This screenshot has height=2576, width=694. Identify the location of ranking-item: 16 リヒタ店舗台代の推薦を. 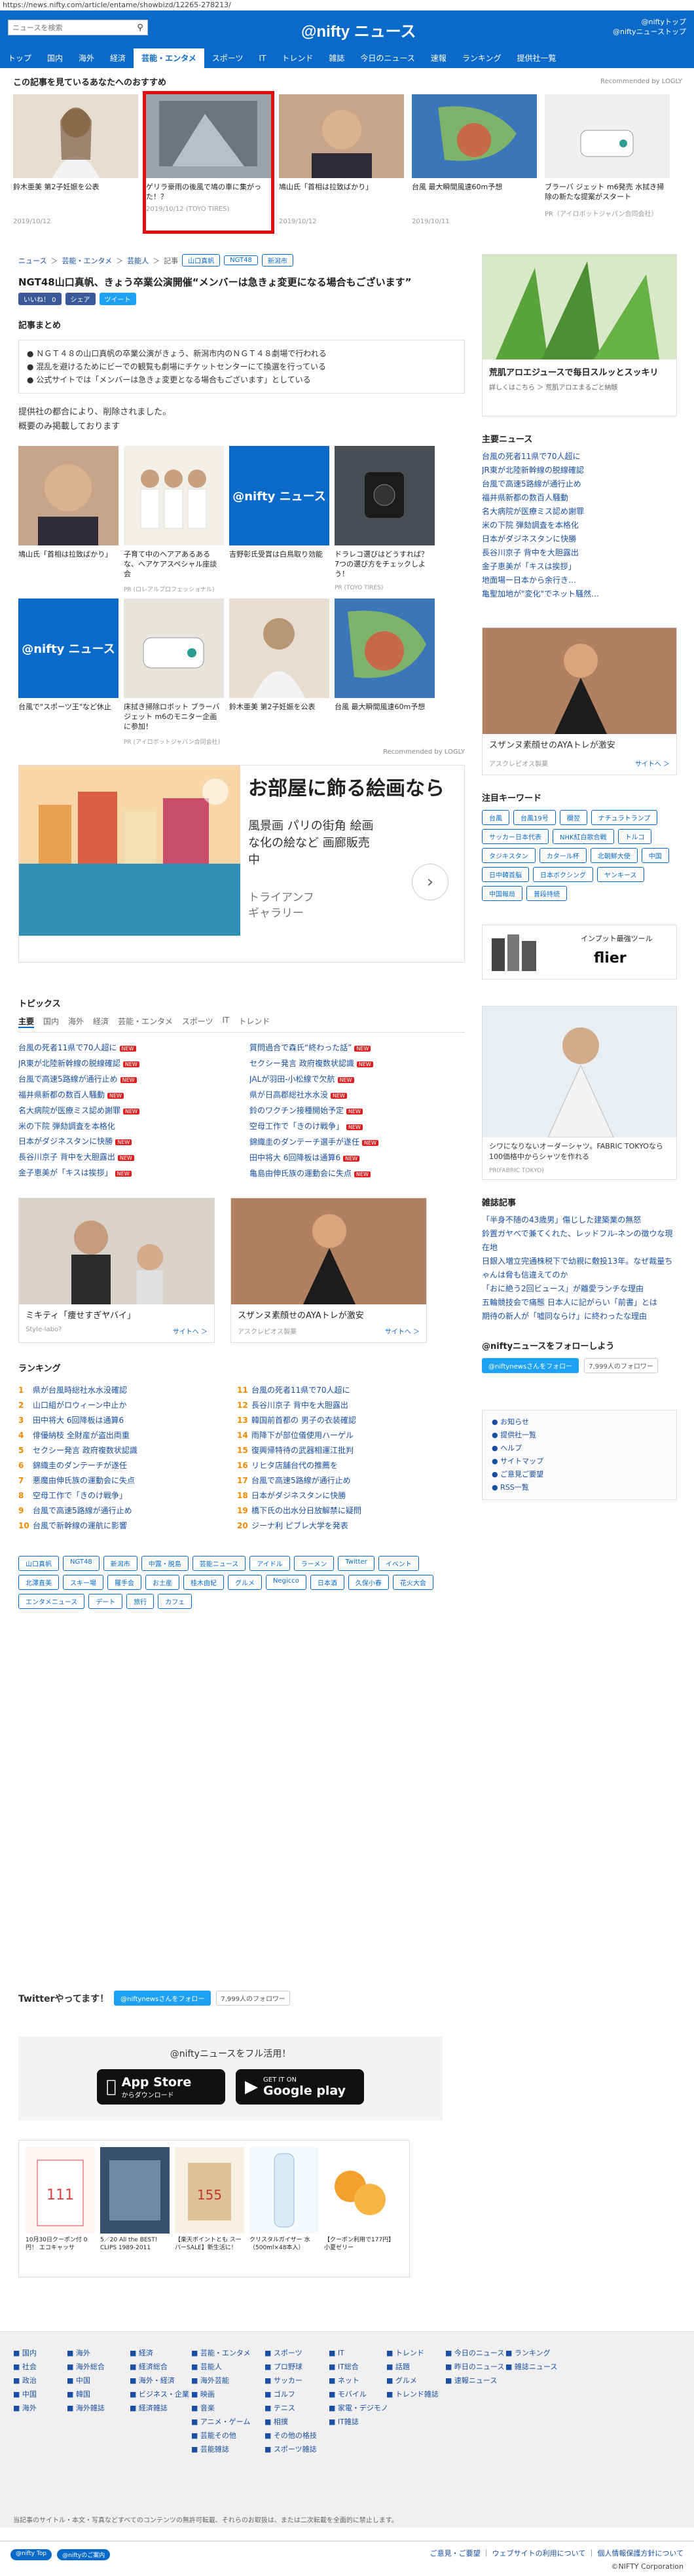
(338, 1465).